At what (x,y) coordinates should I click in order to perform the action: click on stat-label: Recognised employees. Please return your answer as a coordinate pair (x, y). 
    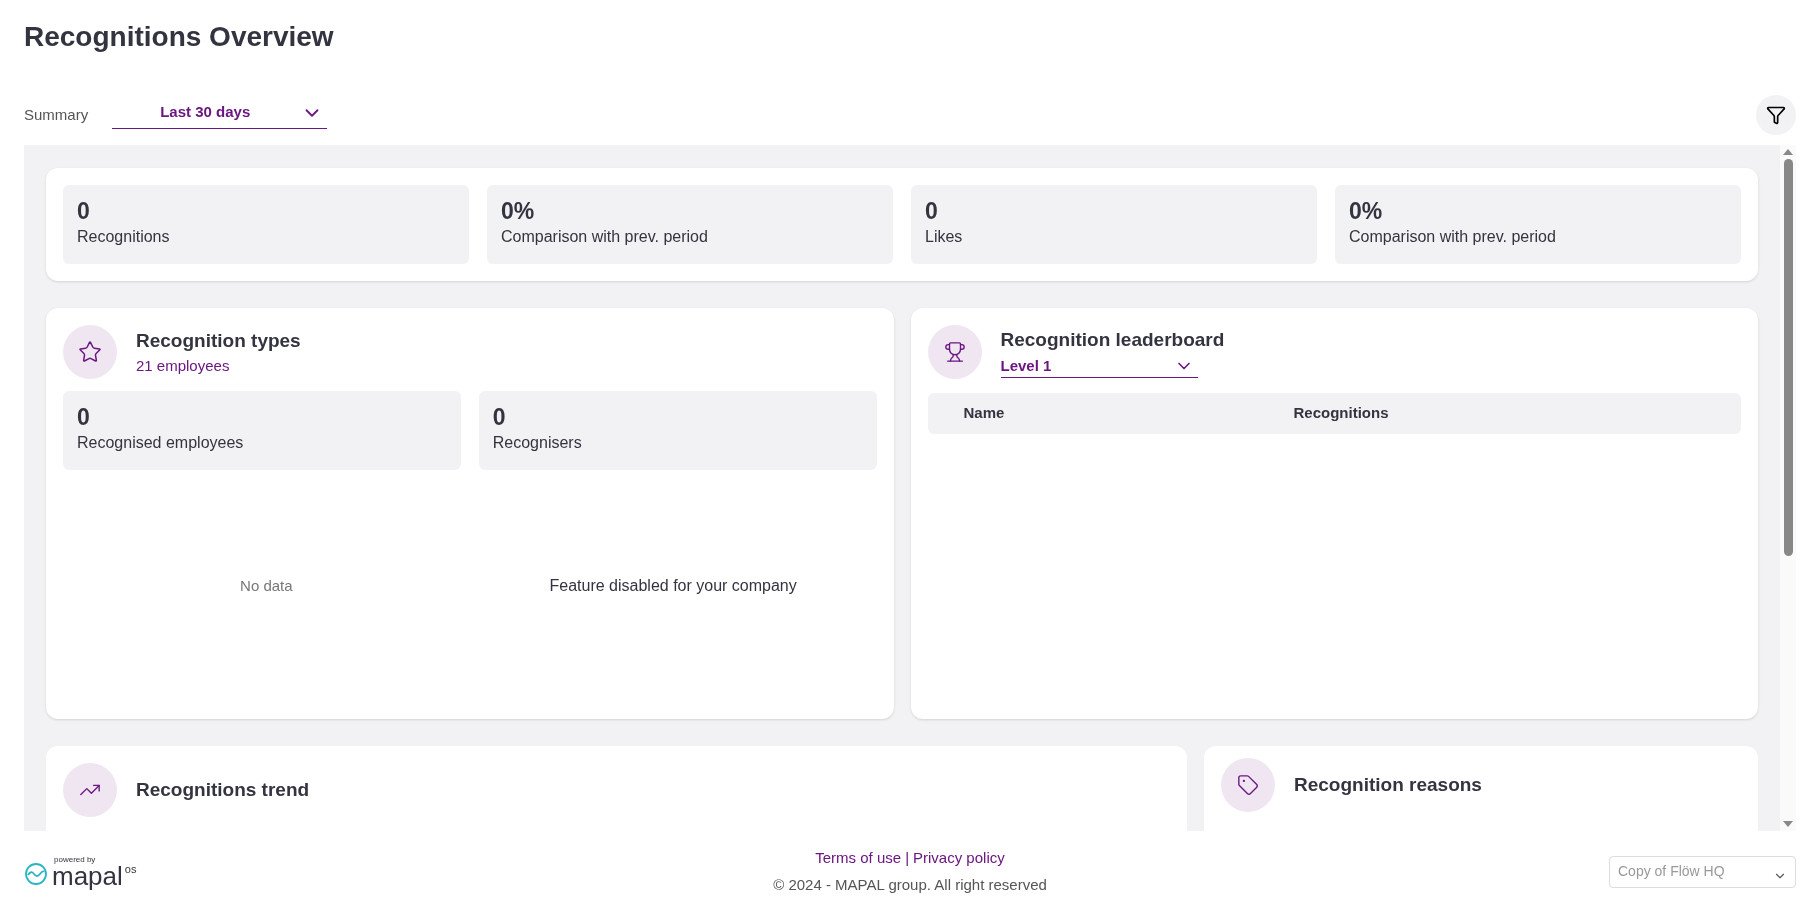
    Looking at the image, I should click on (161, 443).